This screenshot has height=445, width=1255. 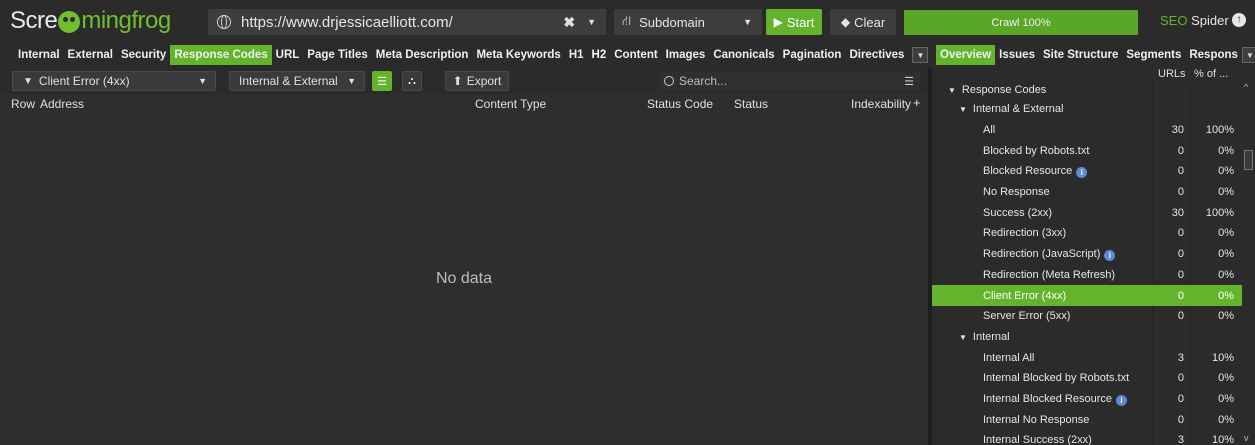 I want to click on overview-row-urls: 30, so click(x=1177, y=129).